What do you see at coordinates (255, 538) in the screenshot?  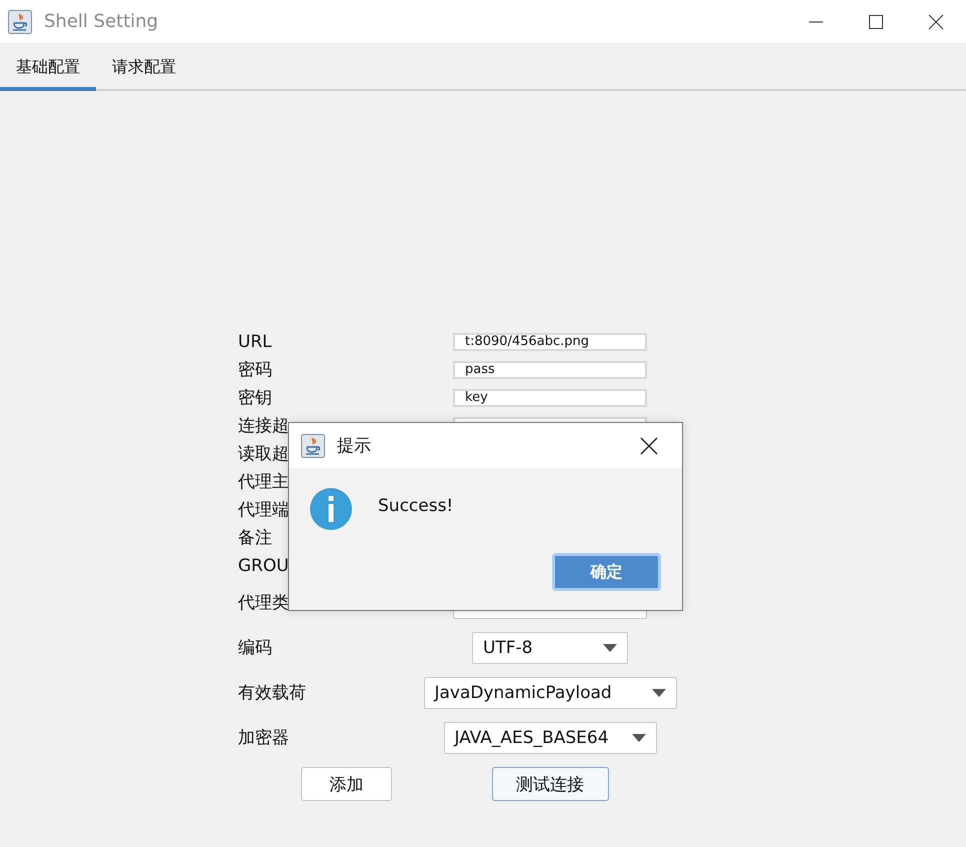 I see `field-label: 备注` at bounding box center [255, 538].